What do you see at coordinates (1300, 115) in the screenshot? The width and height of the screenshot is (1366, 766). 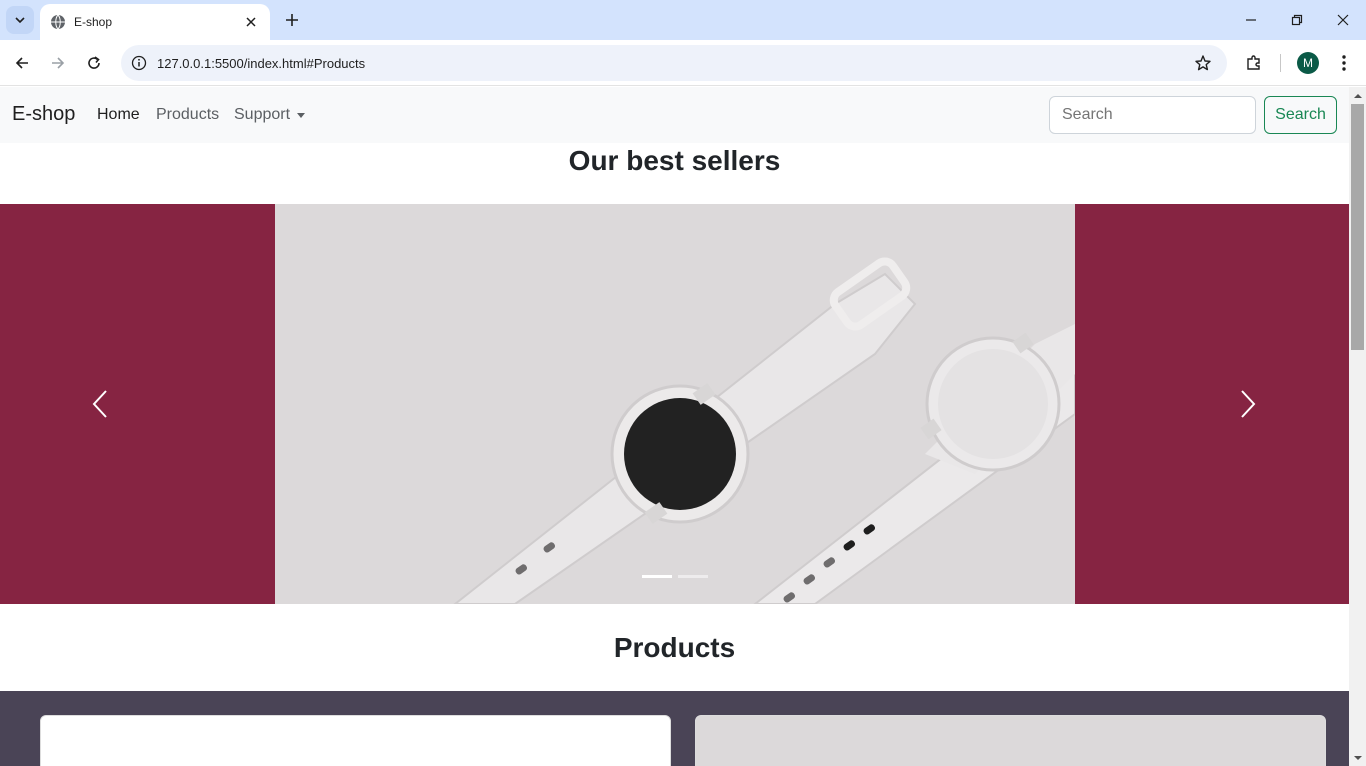 I see `search-button: Search` at bounding box center [1300, 115].